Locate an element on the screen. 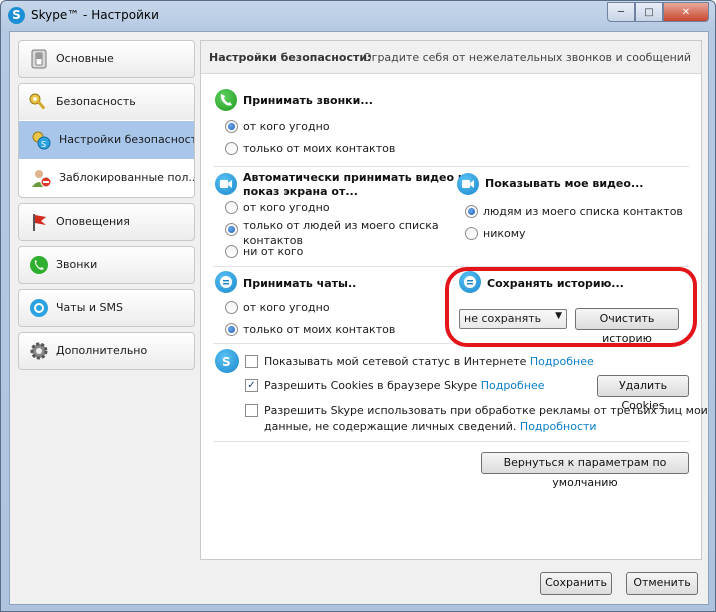 The width and height of the screenshot is (716, 612). calls-anyone-radio: от кого угодно is located at coordinates (277, 126).